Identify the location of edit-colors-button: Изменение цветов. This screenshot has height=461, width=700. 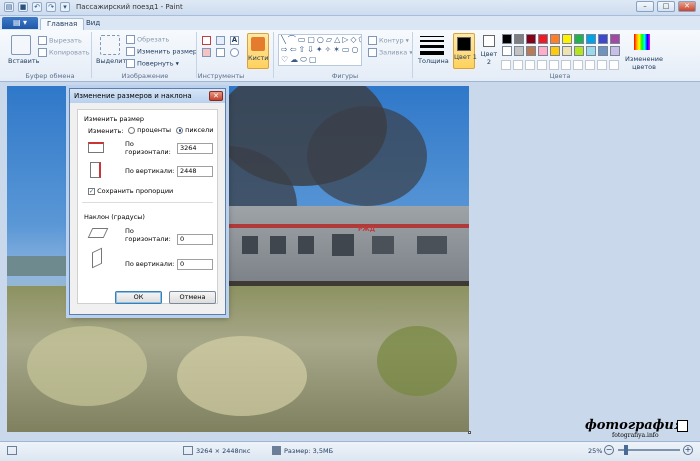
(644, 63).